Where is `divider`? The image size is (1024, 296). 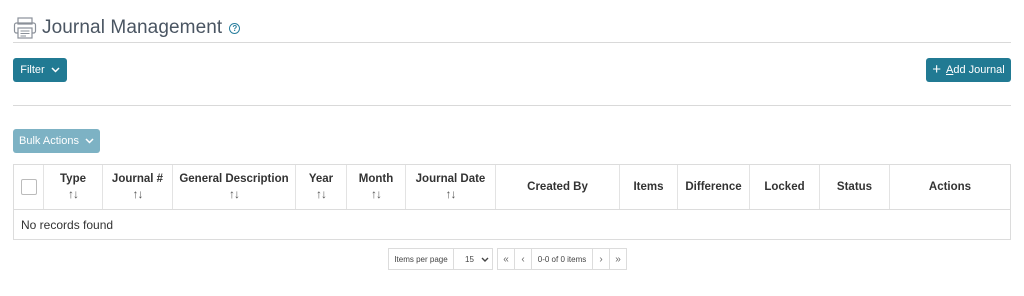
divider is located at coordinates (512, 105).